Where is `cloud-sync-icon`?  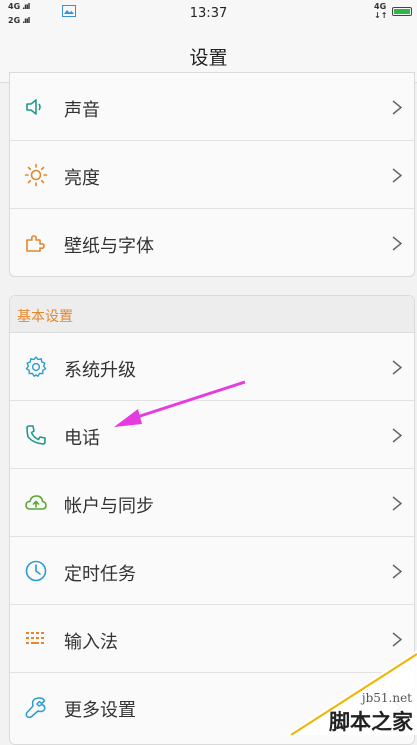 cloud-sync-icon is located at coordinates (36, 502).